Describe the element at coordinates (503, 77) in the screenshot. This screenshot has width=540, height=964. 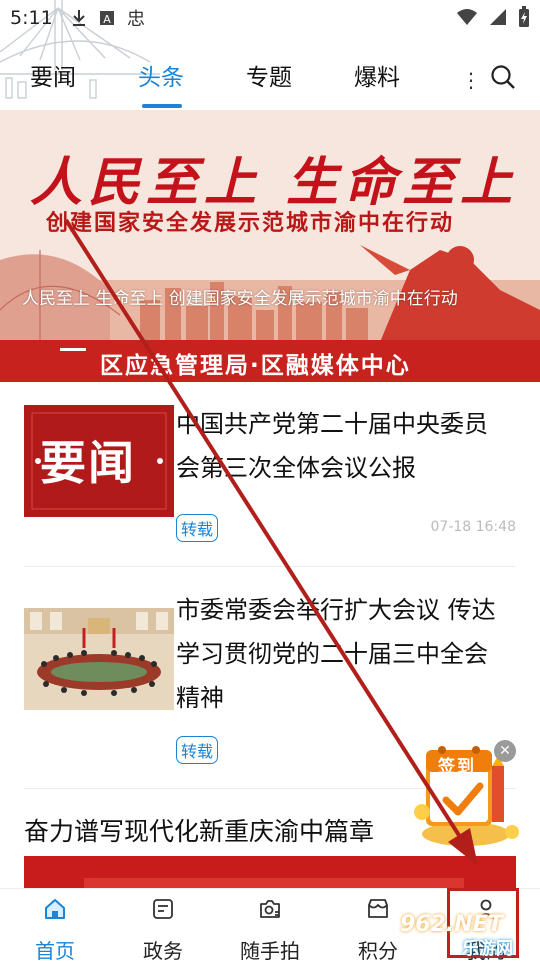
I see `search-icon` at that location.